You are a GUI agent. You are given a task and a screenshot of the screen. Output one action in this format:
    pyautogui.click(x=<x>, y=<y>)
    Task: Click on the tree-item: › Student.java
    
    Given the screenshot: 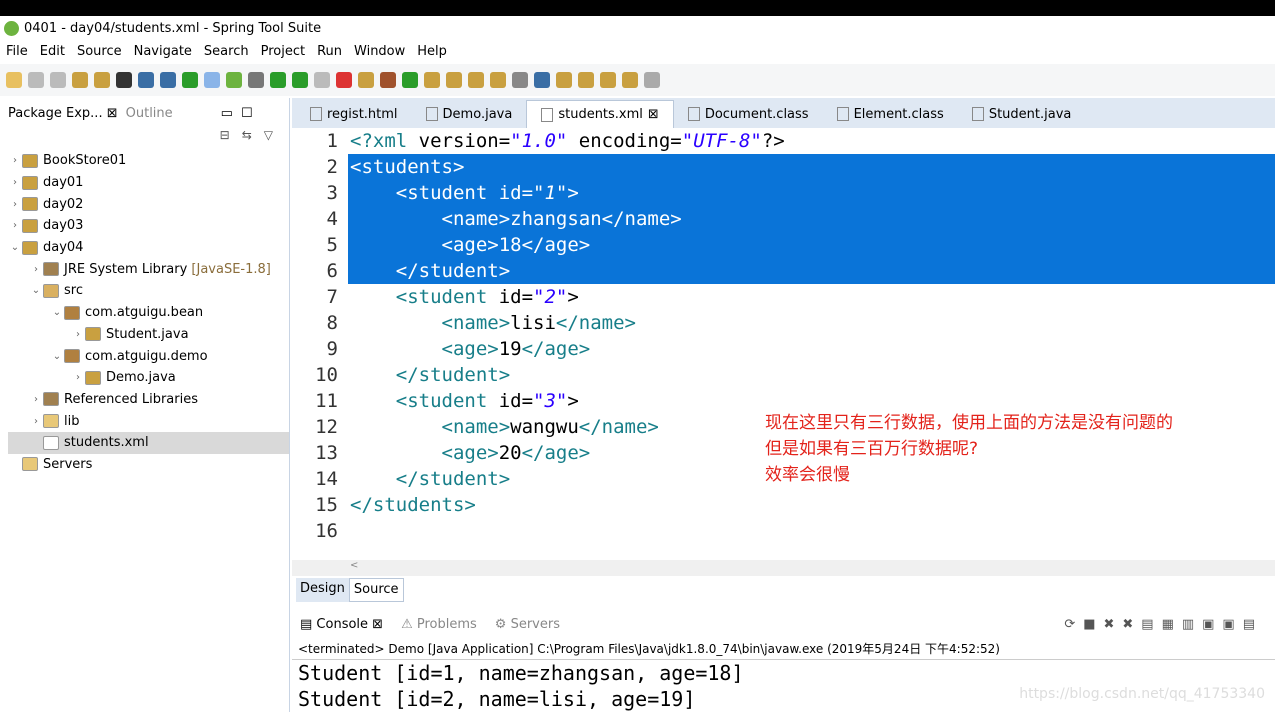 What is the action you would take?
    pyautogui.click(x=148, y=335)
    